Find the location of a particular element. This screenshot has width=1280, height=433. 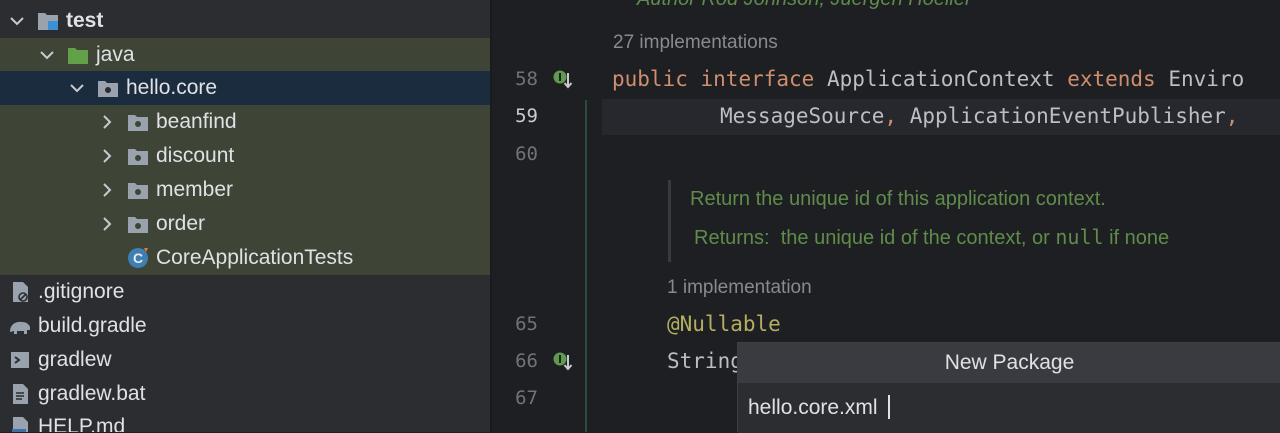

tree-item-label: gradlew is located at coordinates (75, 359).